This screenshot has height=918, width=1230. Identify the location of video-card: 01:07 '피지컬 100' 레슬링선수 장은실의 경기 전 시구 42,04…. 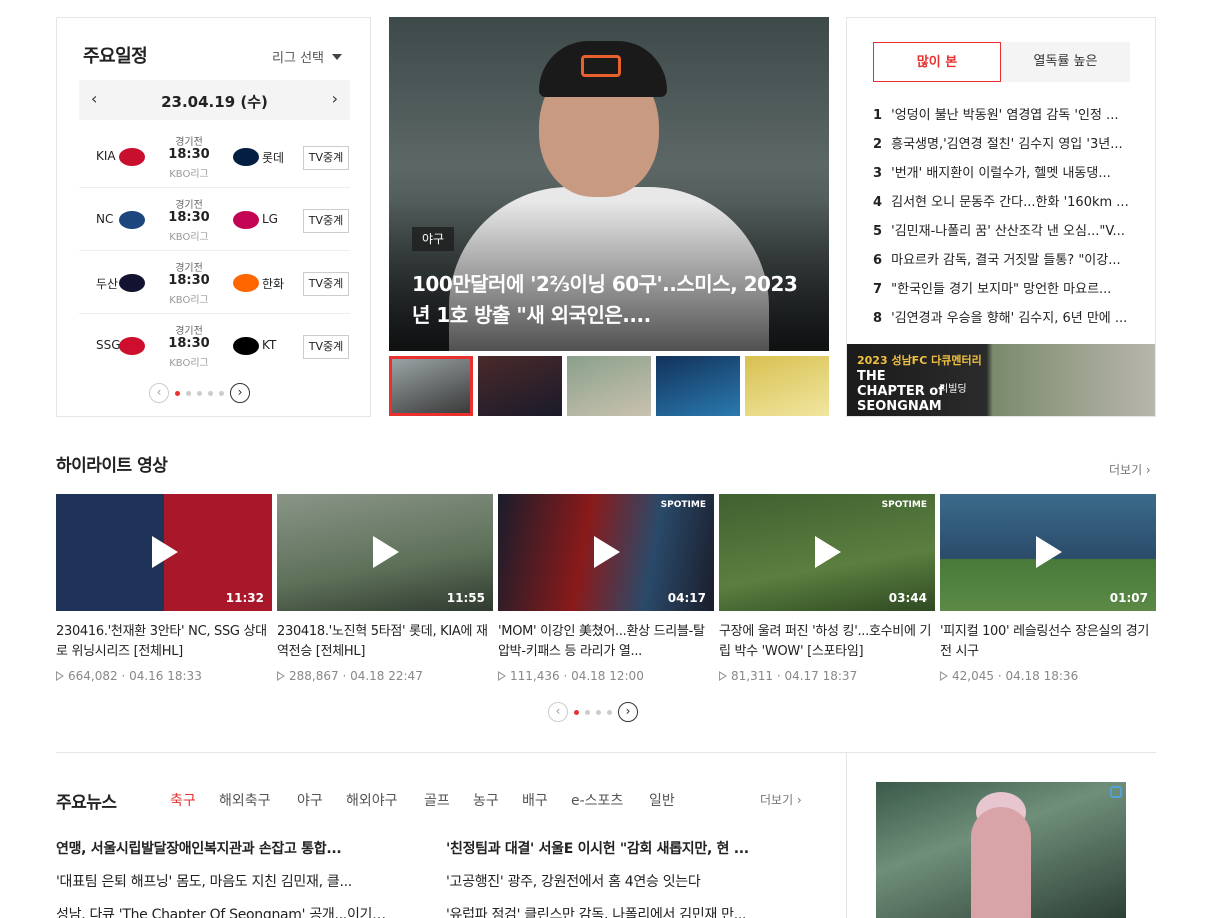
(1048, 588).